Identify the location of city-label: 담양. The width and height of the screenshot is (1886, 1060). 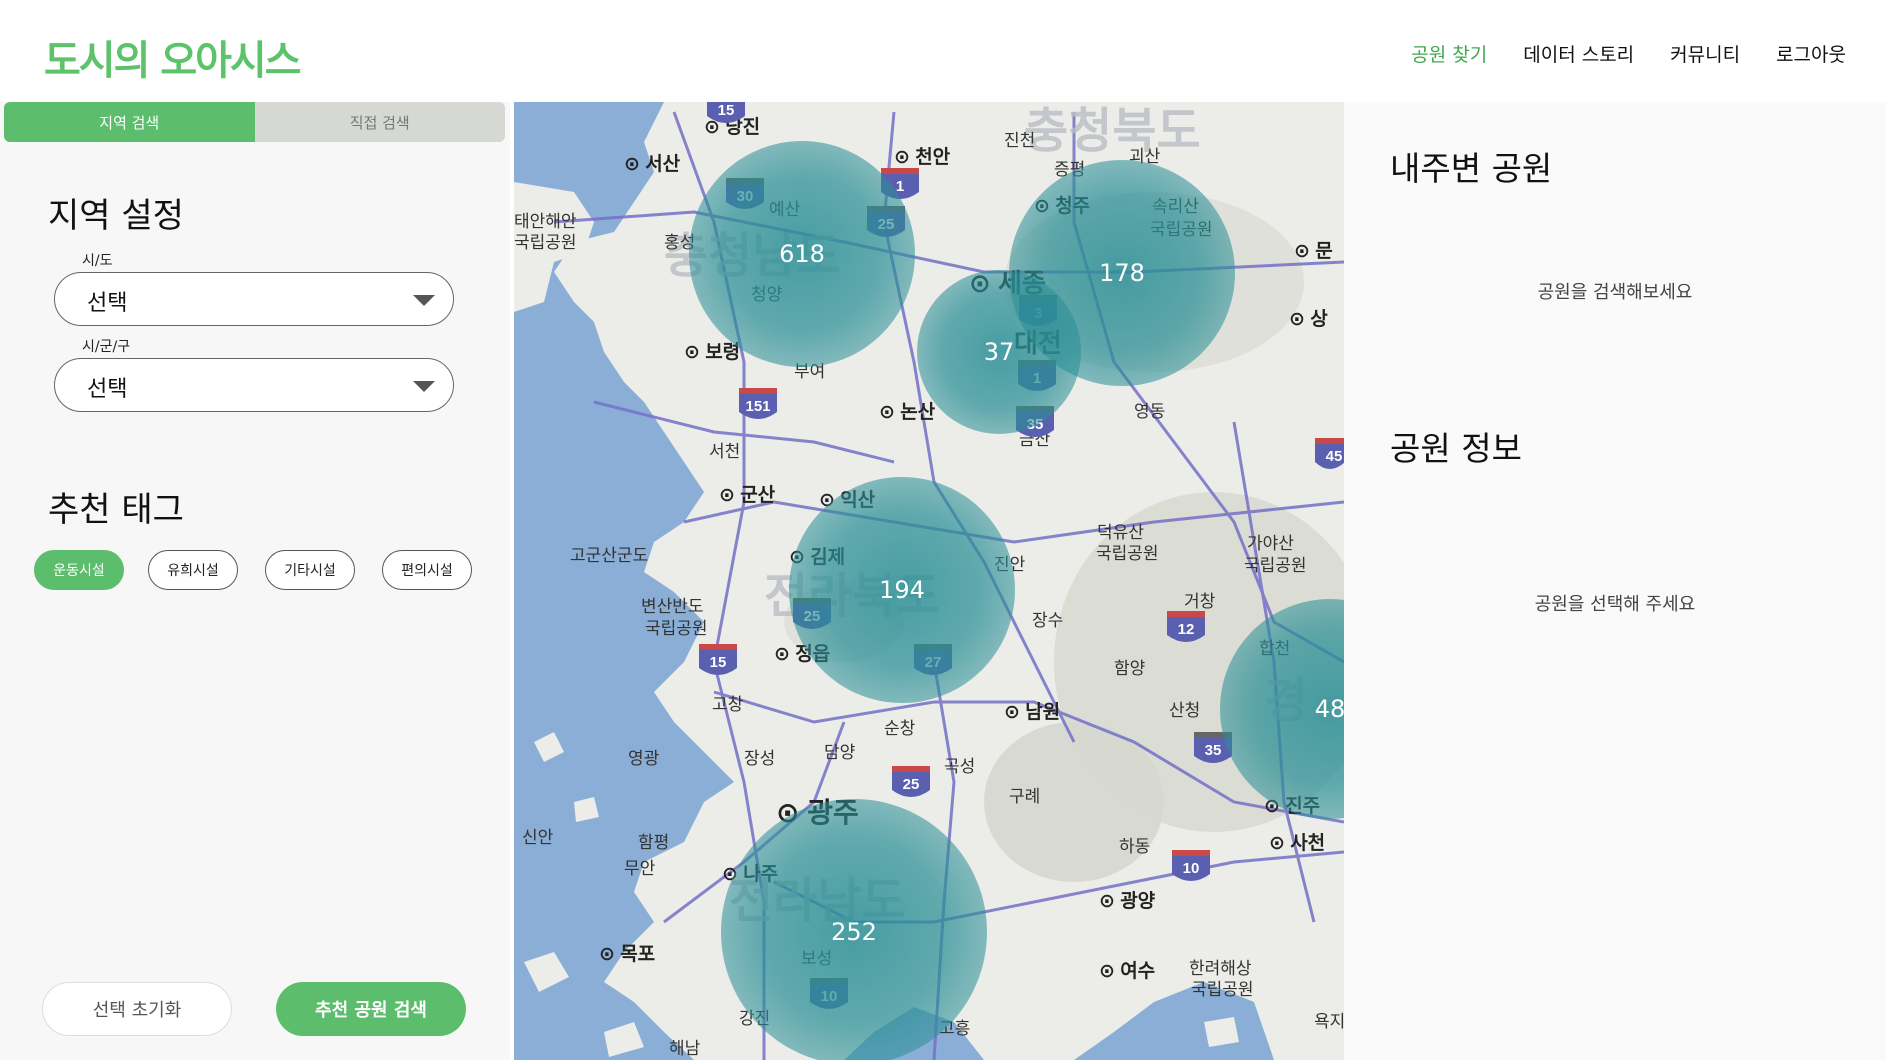
(839, 752).